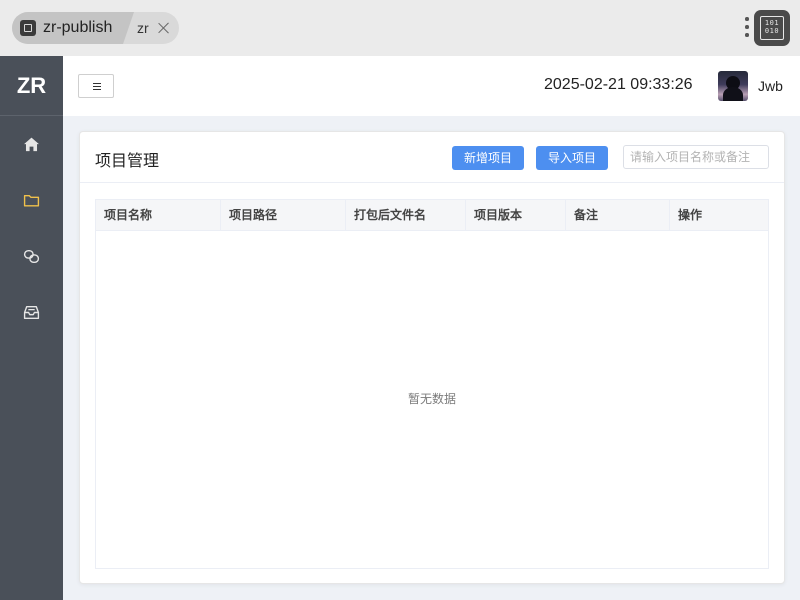 The width and height of the screenshot is (800, 600). I want to click on app-favicon-icon, so click(28, 28).